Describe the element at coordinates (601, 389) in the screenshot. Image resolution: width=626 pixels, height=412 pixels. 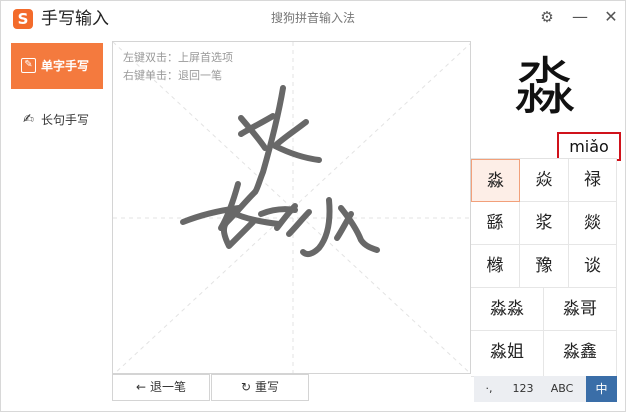
I see `chinese-mode-button: 中` at that location.